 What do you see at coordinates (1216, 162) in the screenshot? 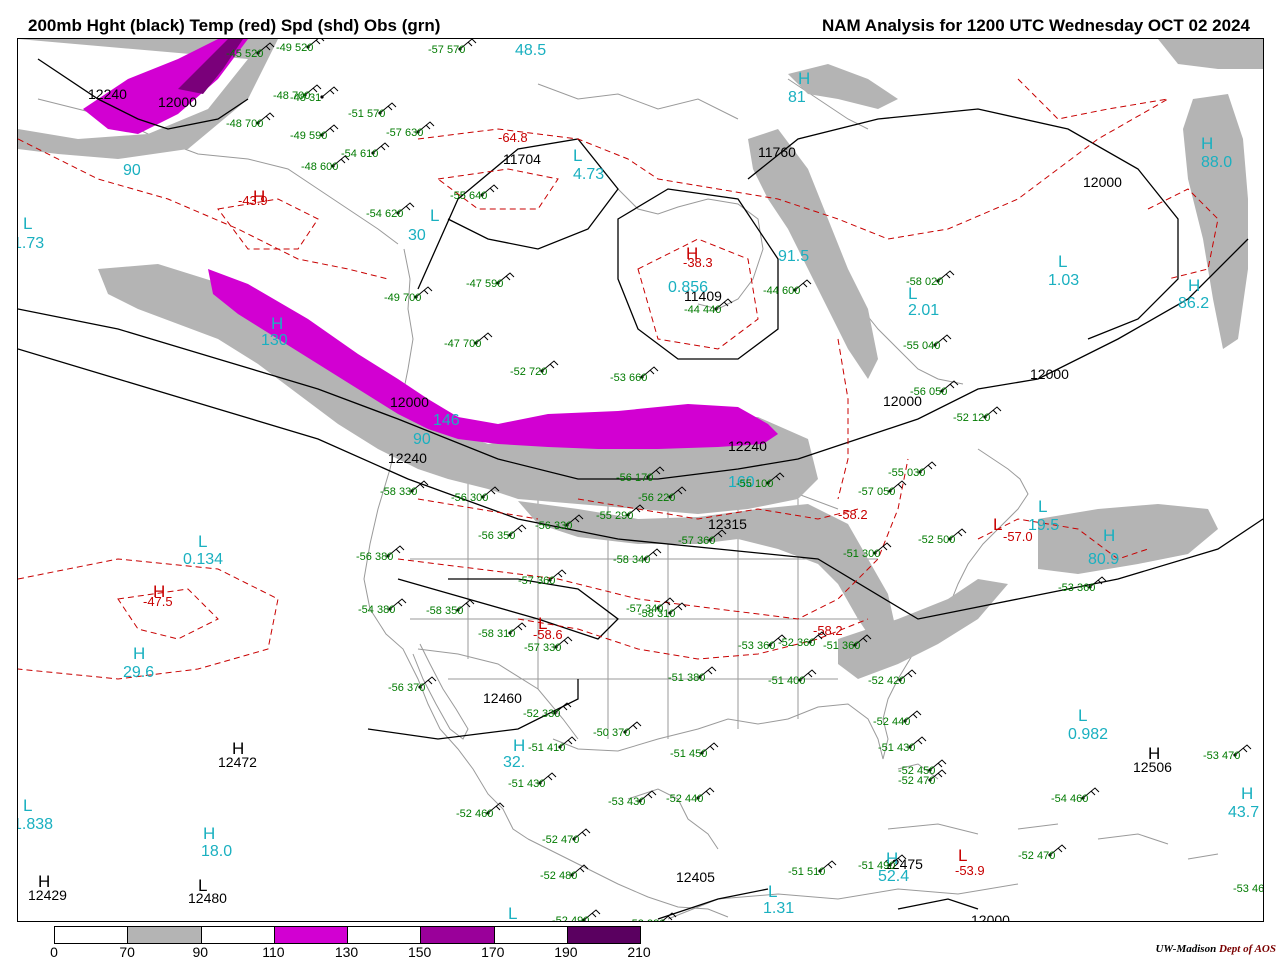
I see `speed-label: 88.0` at bounding box center [1216, 162].